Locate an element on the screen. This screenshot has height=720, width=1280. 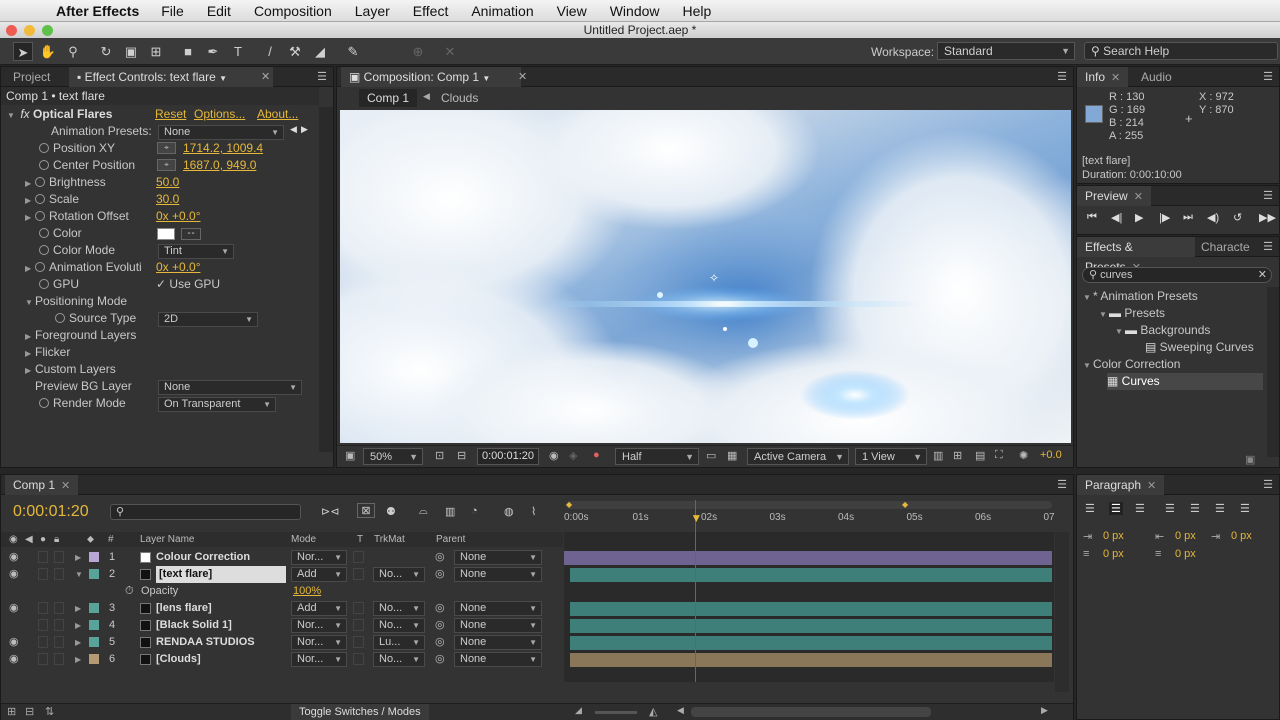
layer-name: Colour Correction is located at coordinates (203, 557).